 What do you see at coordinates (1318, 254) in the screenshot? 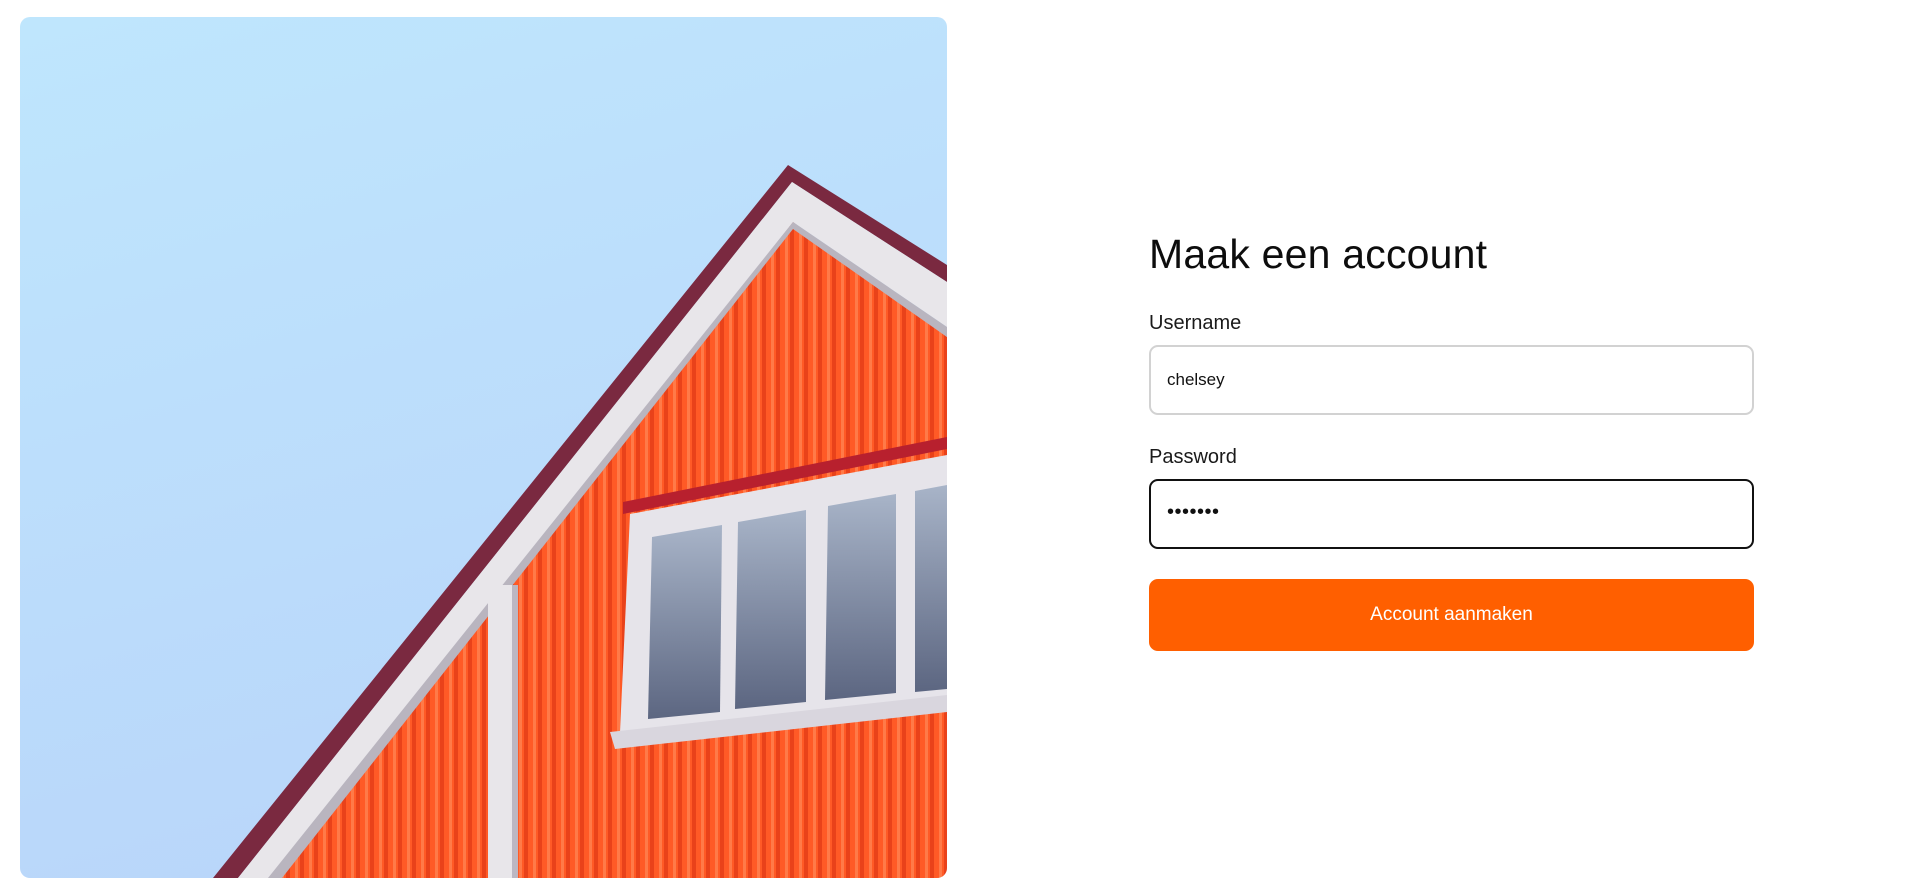
I see `page-title: Maak een account` at bounding box center [1318, 254].